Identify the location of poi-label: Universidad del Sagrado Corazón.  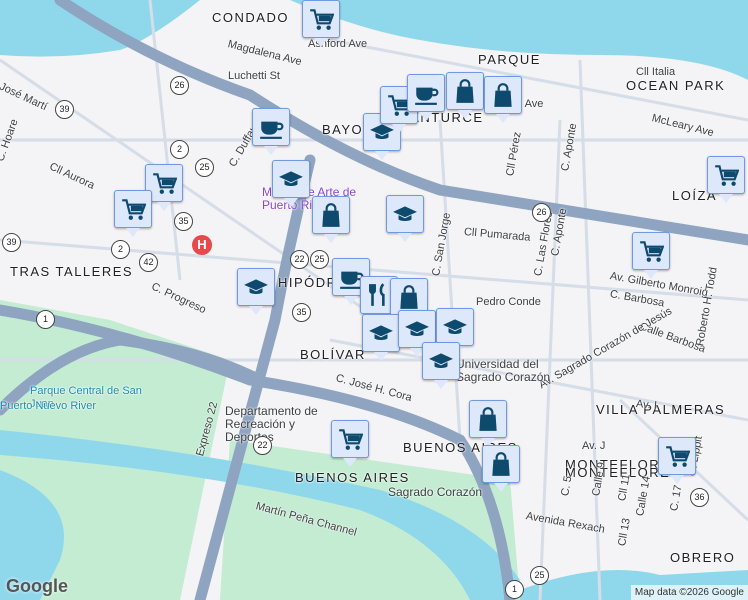
(516, 371).